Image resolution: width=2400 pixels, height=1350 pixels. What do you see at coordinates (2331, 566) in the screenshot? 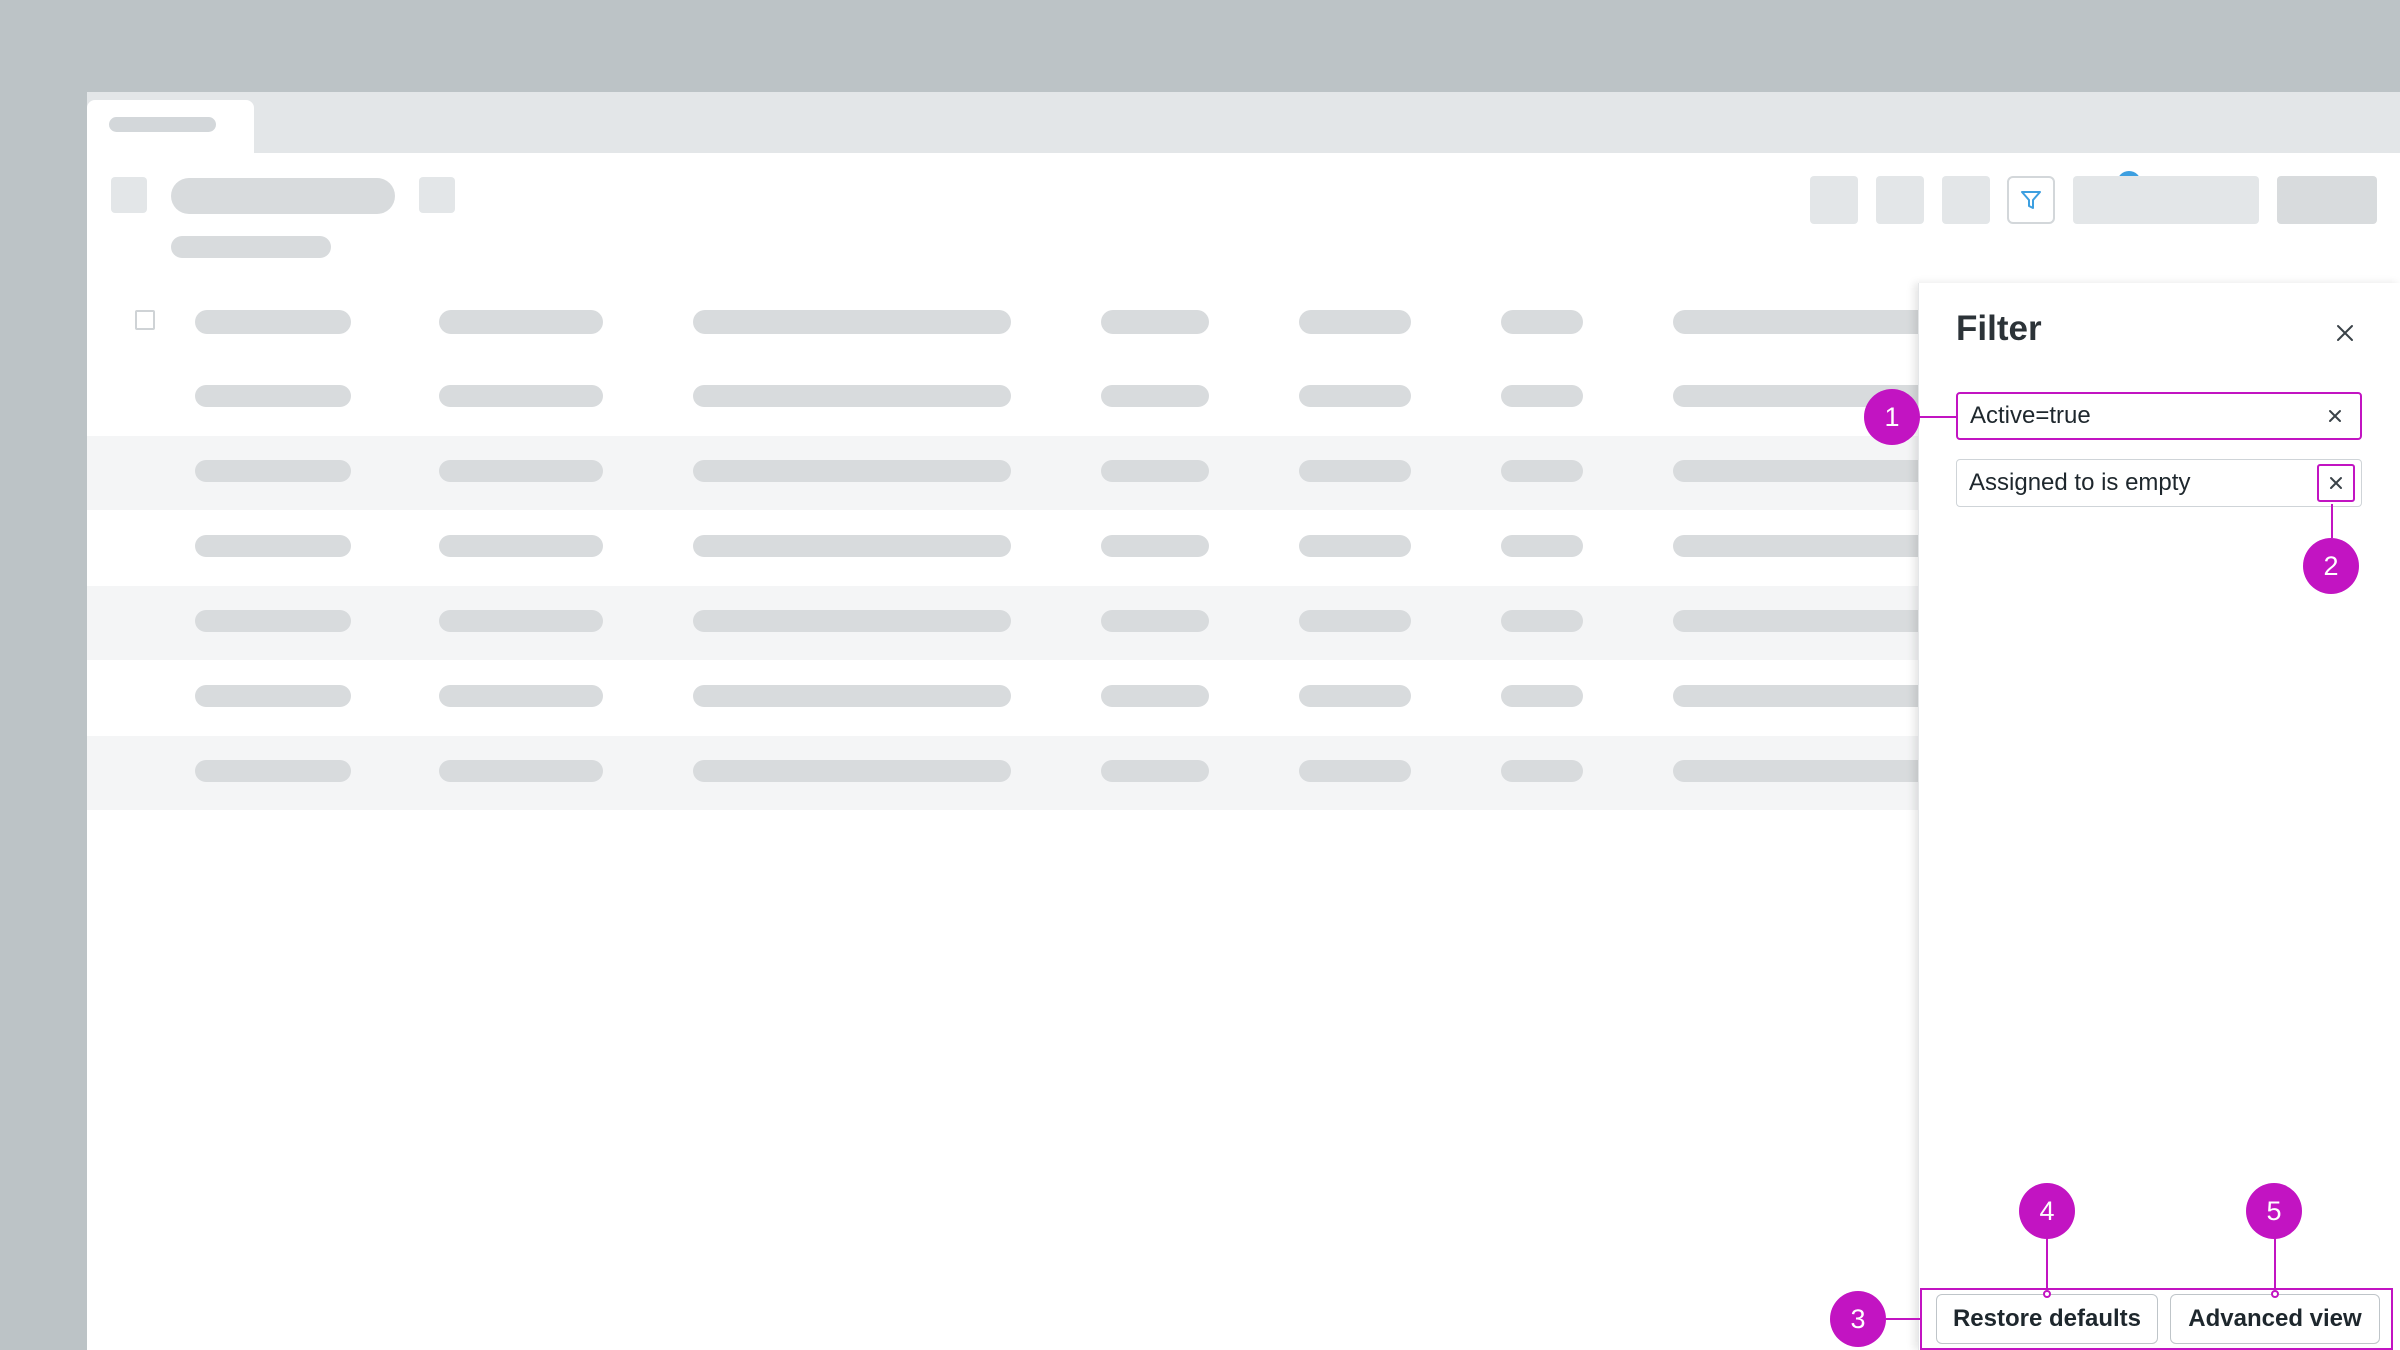
I see `callout-badge-2: 2` at bounding box center [2331, 566].